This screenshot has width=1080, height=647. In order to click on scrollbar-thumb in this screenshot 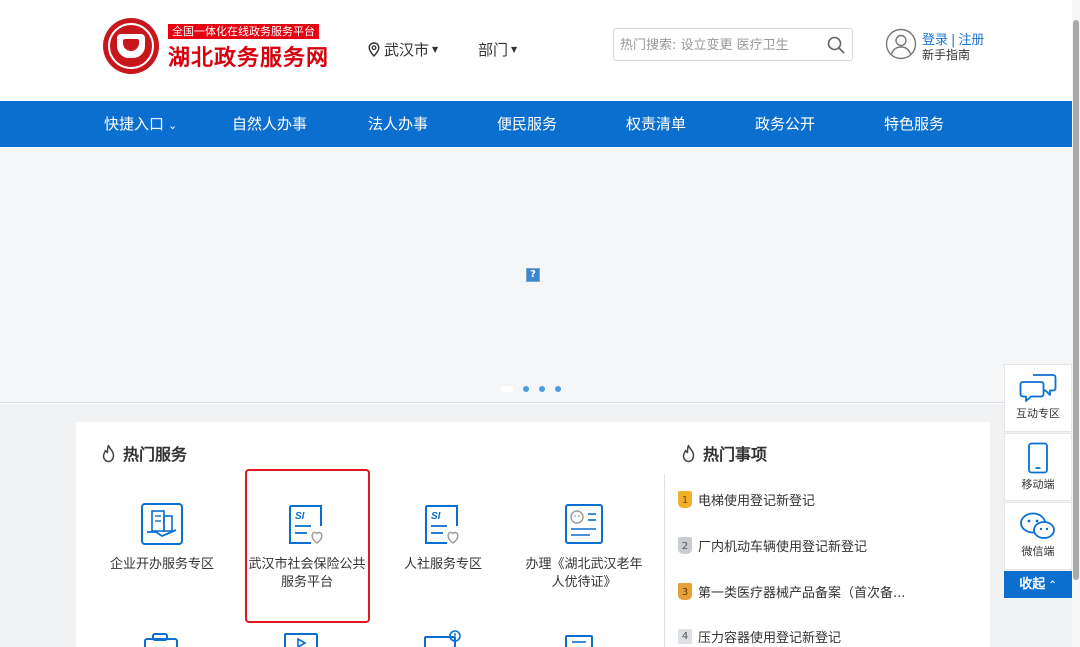, I will do `click(1076, 300)`.